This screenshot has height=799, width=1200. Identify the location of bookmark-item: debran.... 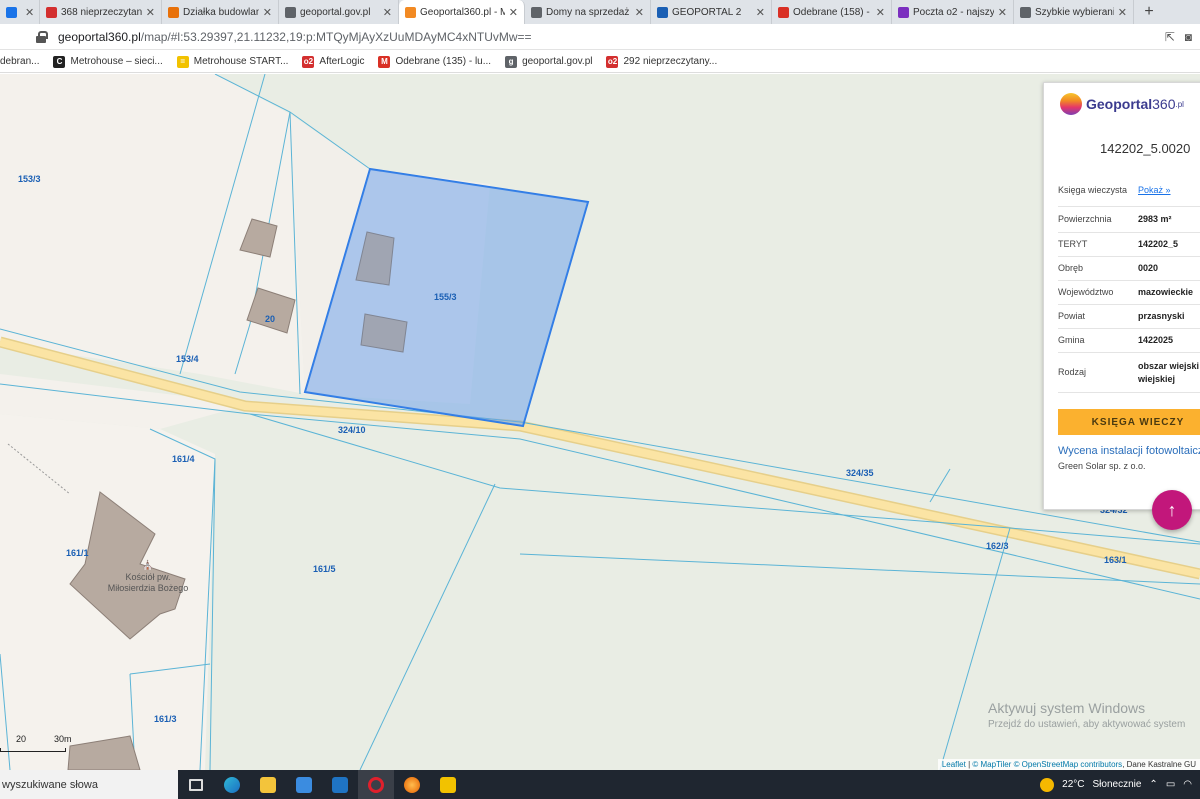
(19, 61).